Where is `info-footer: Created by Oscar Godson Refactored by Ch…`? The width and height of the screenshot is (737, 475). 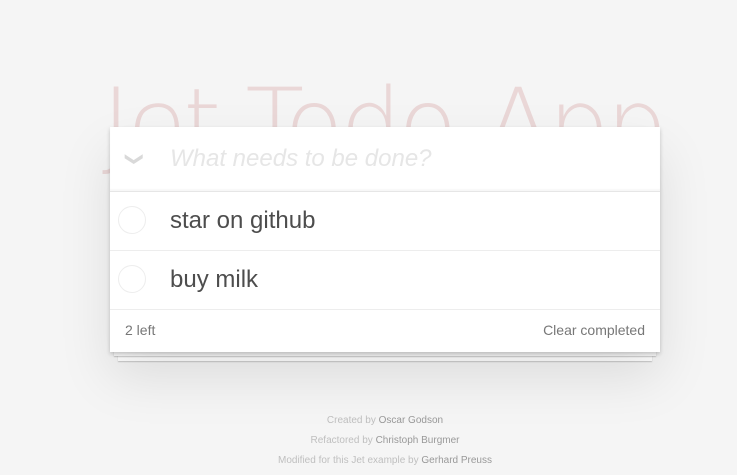 info-footer: Created by Oscar Godson Refactored by Ch… is located at coordinates (368, 441).